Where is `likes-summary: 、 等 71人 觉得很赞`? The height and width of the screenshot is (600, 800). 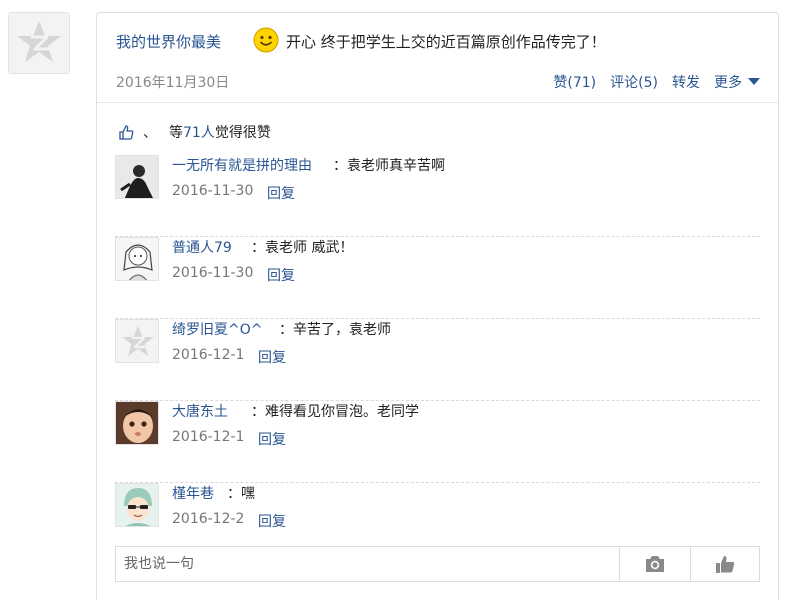
likes-summary: 、 等 71人 觉得很赞 is located at coordinates (194, 132).